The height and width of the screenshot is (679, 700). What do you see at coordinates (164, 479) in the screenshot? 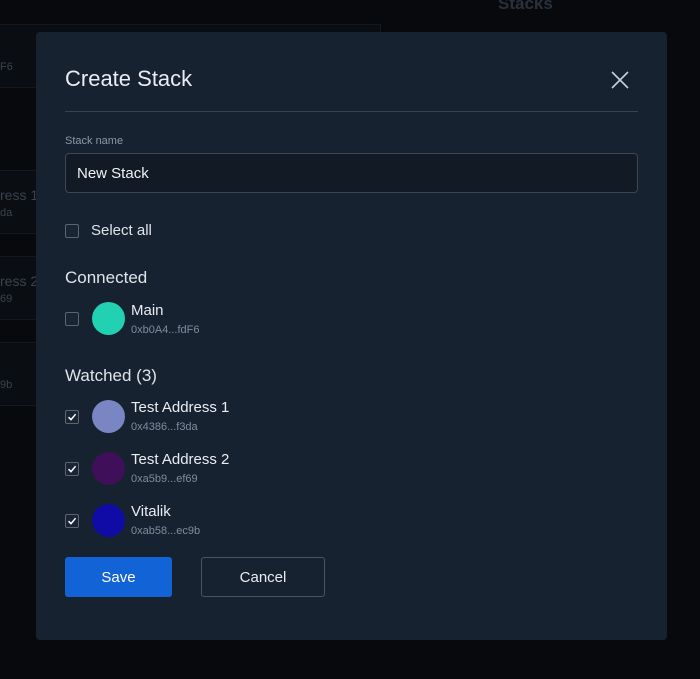
I see `account-address: 0xa5b9...ef69` at bounding box center [164, 479].